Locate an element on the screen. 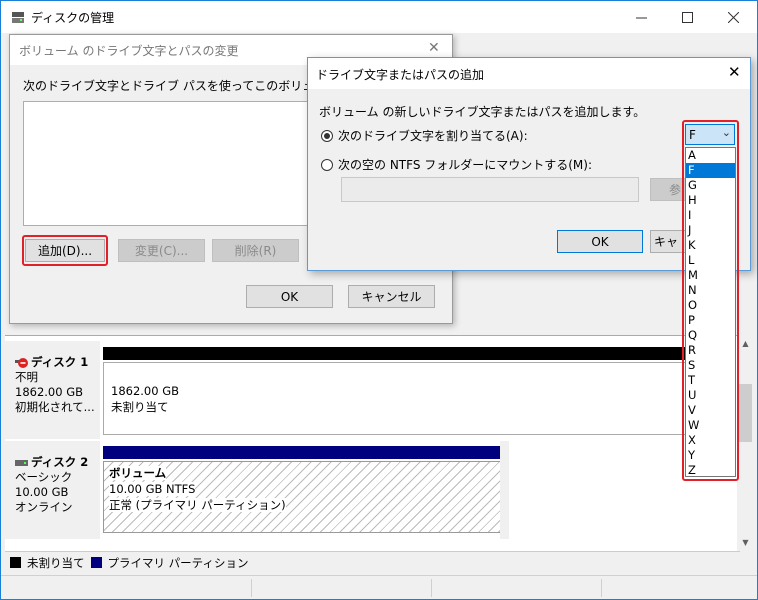 Image resolution: width=758 pixels, height=600 pixels. mount-folder-option: 次の空の NTFS フォルダーにマウントする(M): is located at coordinates (456, 164).